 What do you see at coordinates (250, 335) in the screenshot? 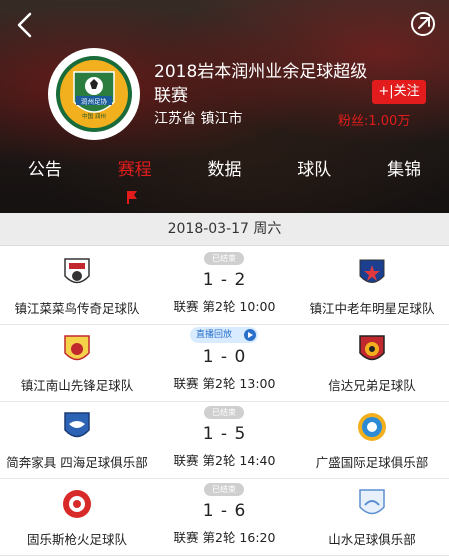
I see `play-icon` at bounding box center [250, 335].